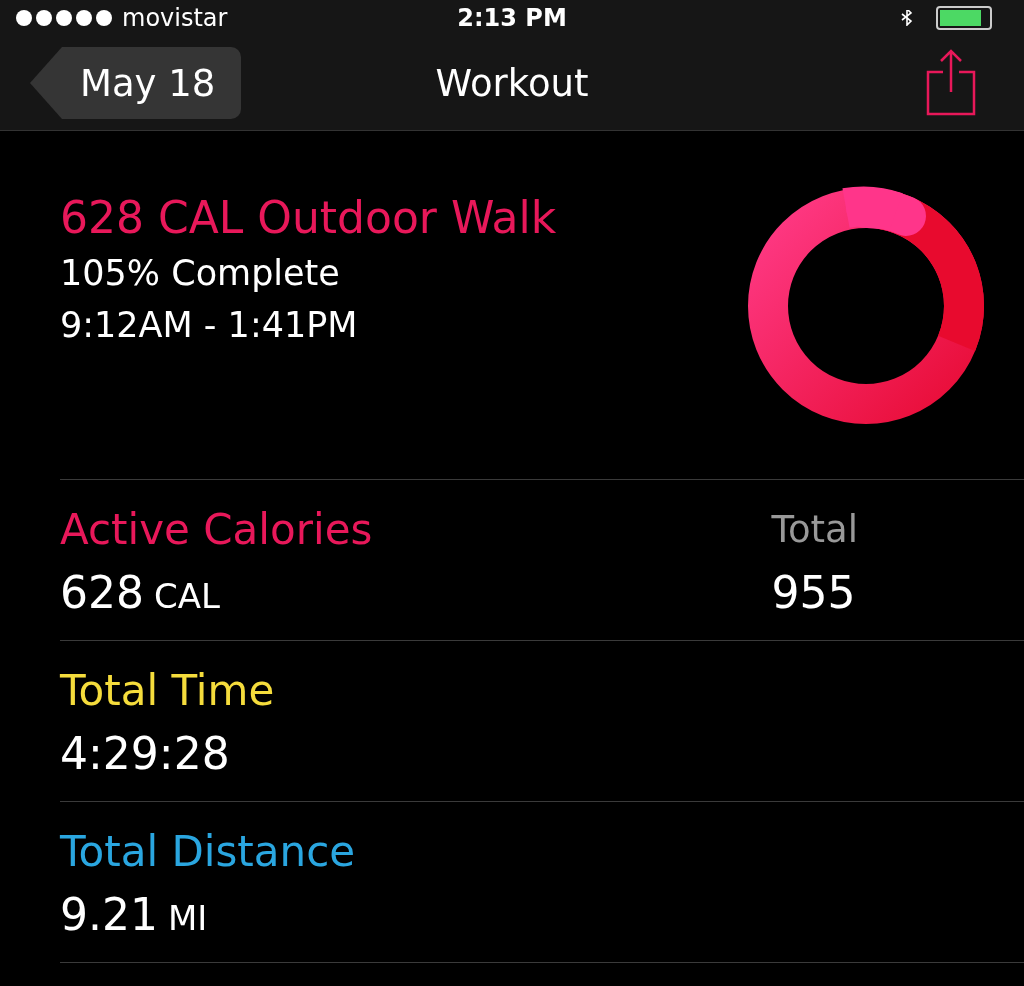 Image resolution: width=1024 pixels, height=986 pixels. I want to click on status-time: 2:13 PM, so click(512, 18).